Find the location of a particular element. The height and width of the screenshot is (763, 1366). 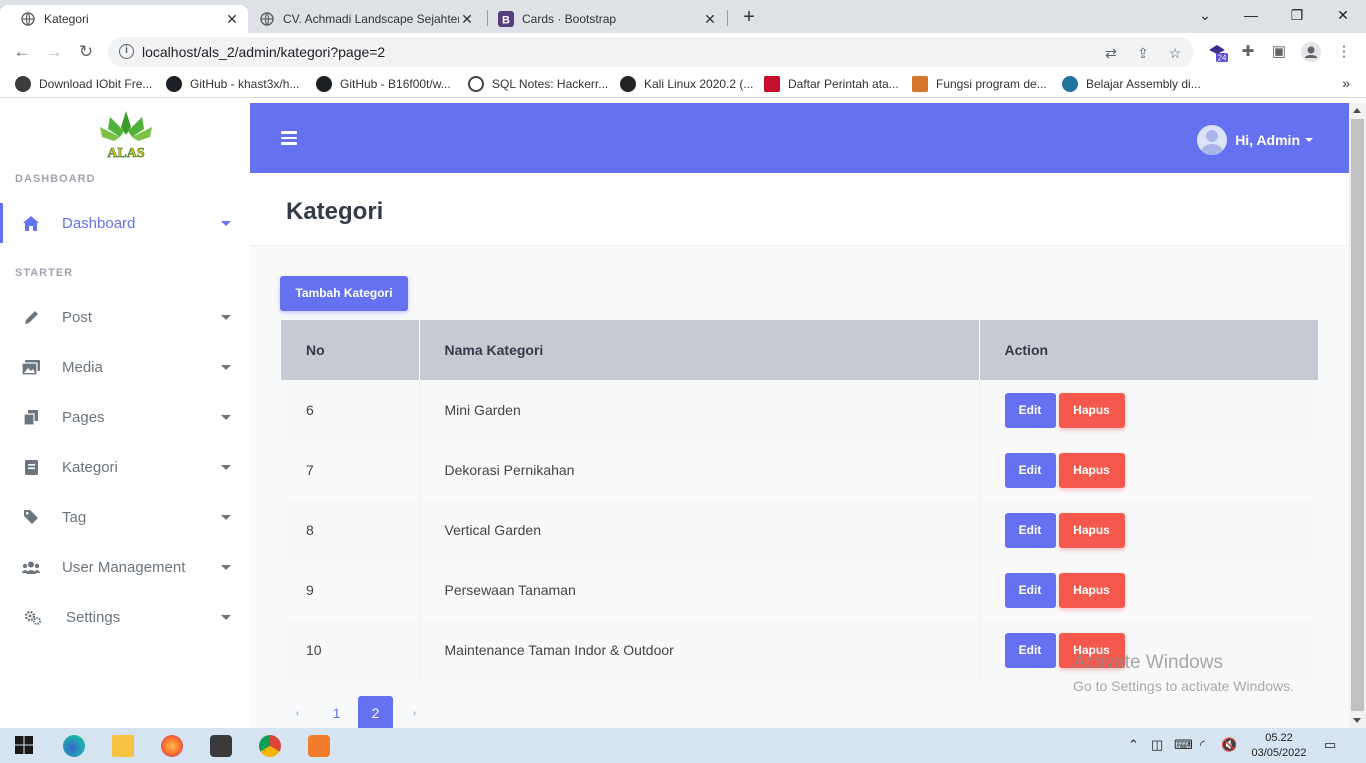

cell-name: Persewaan Tanaman is located at coordinates (699, 590).